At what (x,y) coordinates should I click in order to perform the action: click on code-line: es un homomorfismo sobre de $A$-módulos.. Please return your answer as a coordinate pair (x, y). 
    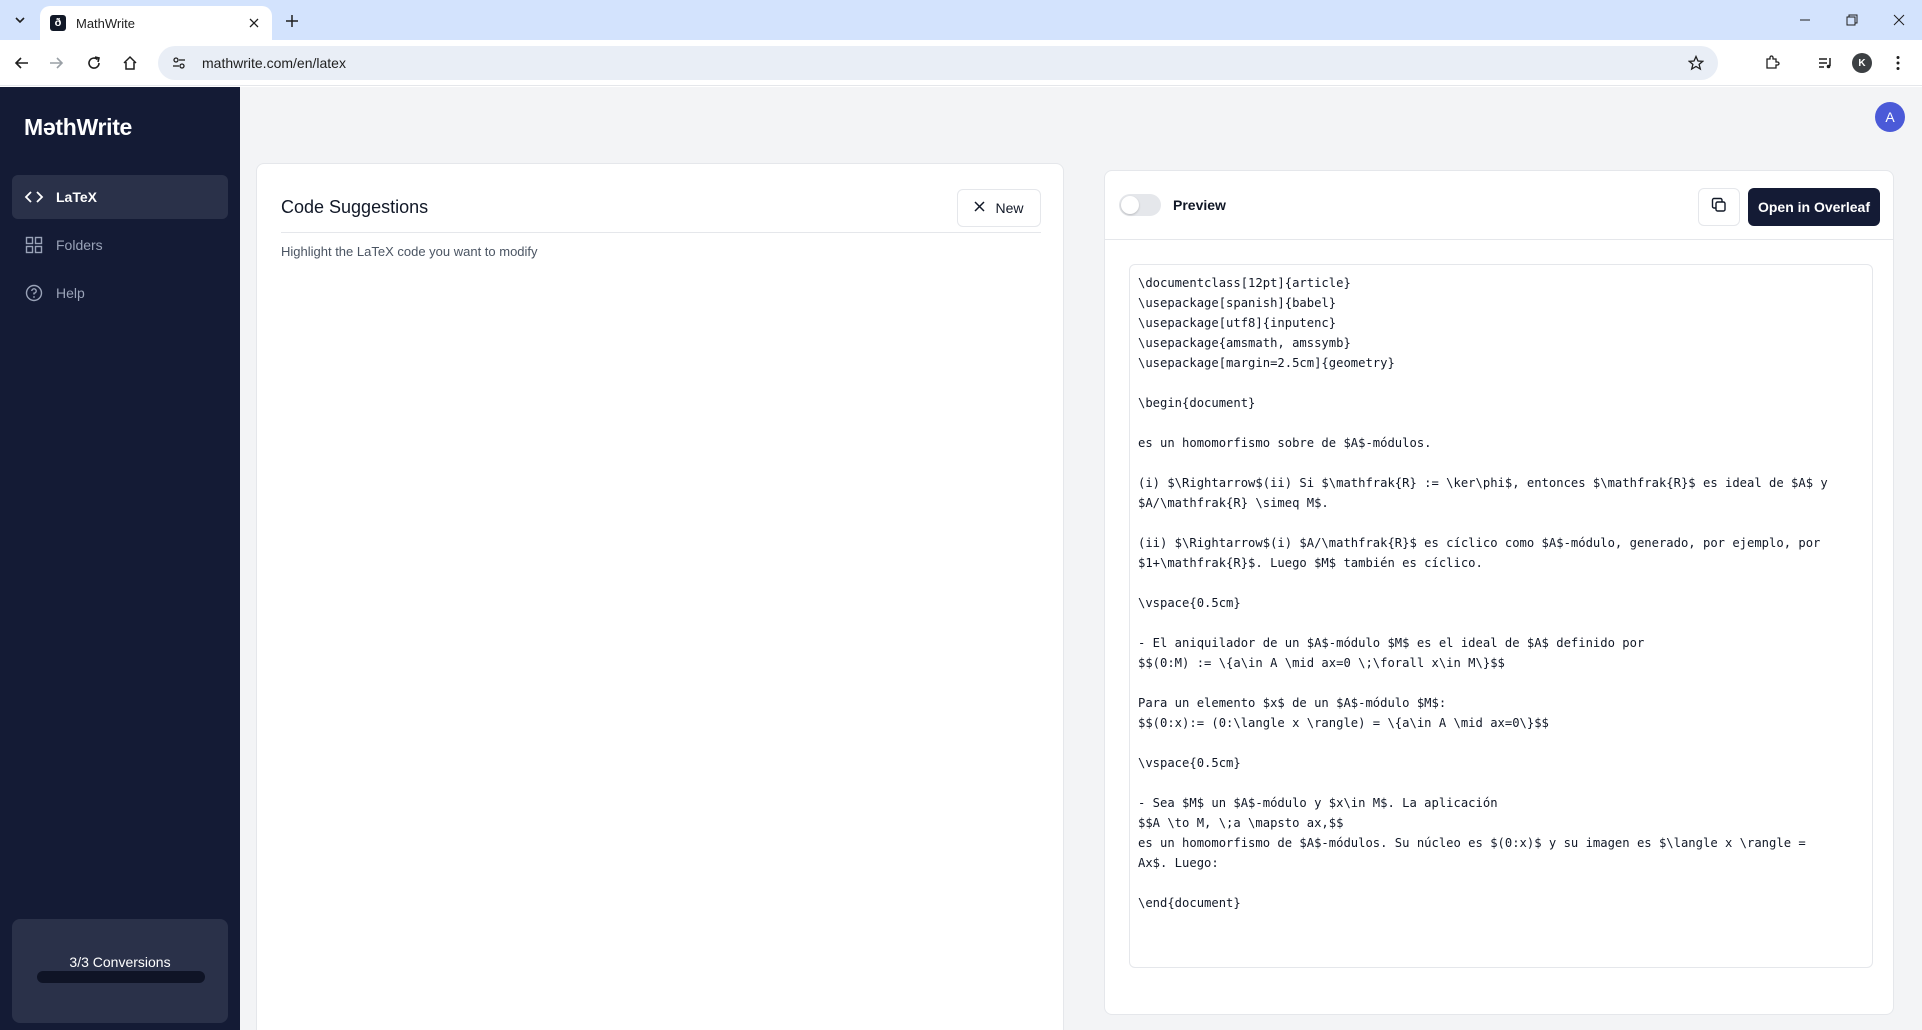
    Looking at the image, I should click on (1501, 443).